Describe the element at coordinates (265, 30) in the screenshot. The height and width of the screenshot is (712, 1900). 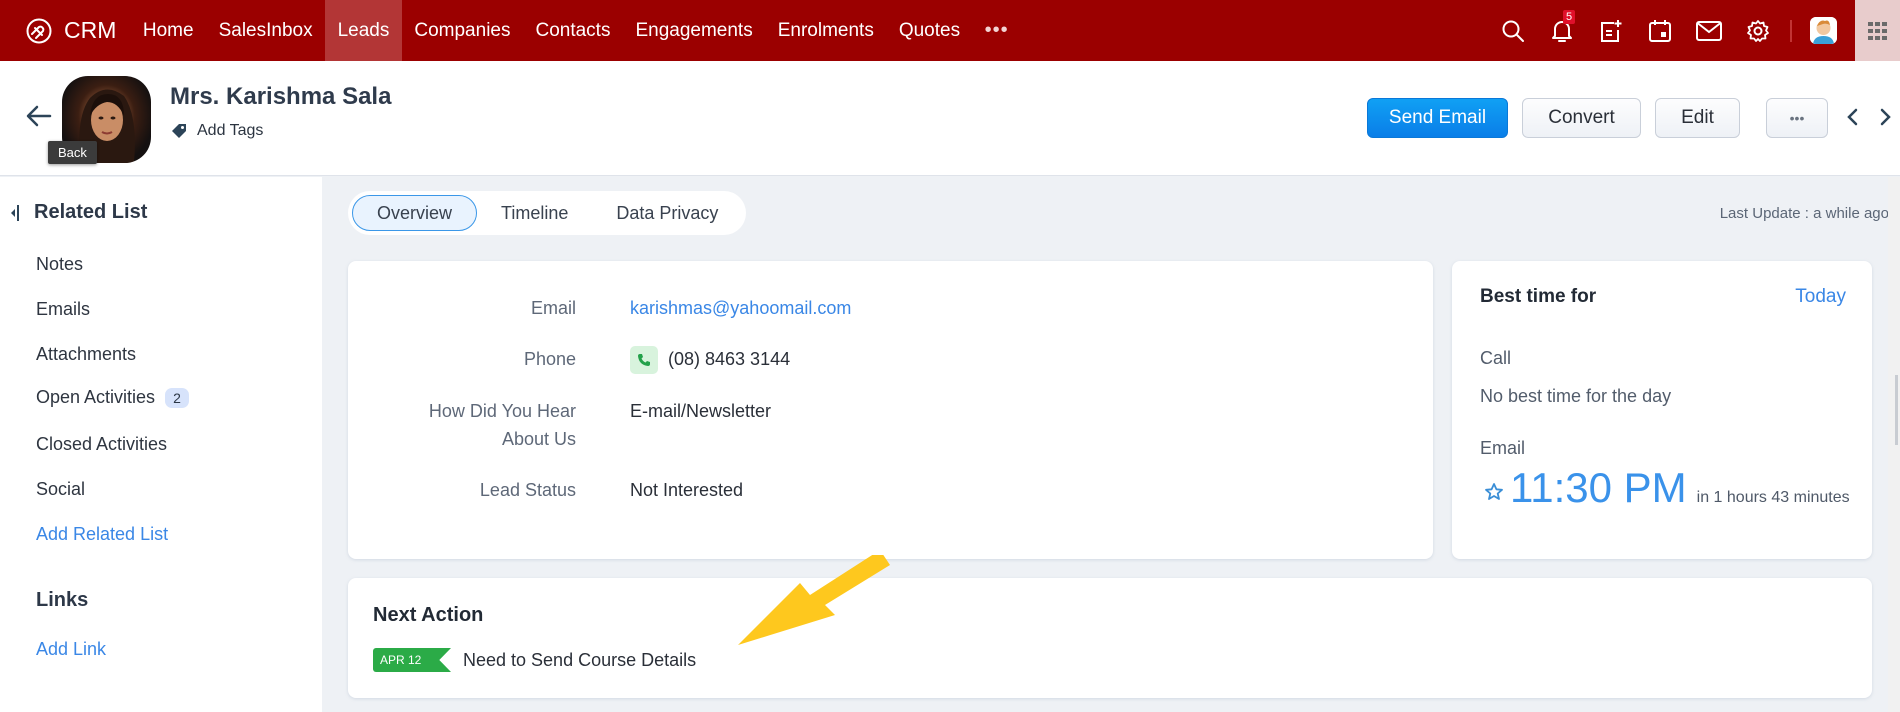
I see `nav-salesinbox: SalesInbox` at that location.